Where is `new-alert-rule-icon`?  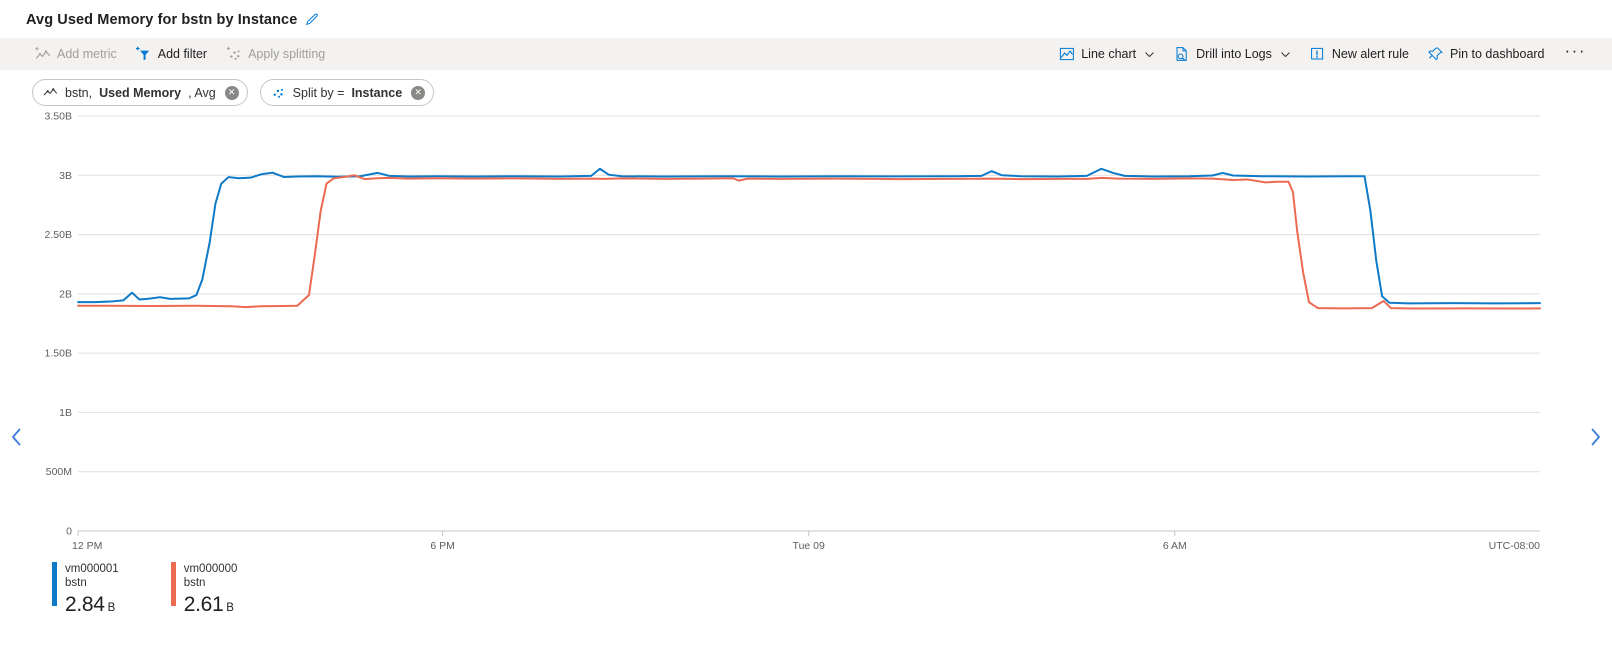 new-alert-rule-icon is located at coordinates (1317, 54).